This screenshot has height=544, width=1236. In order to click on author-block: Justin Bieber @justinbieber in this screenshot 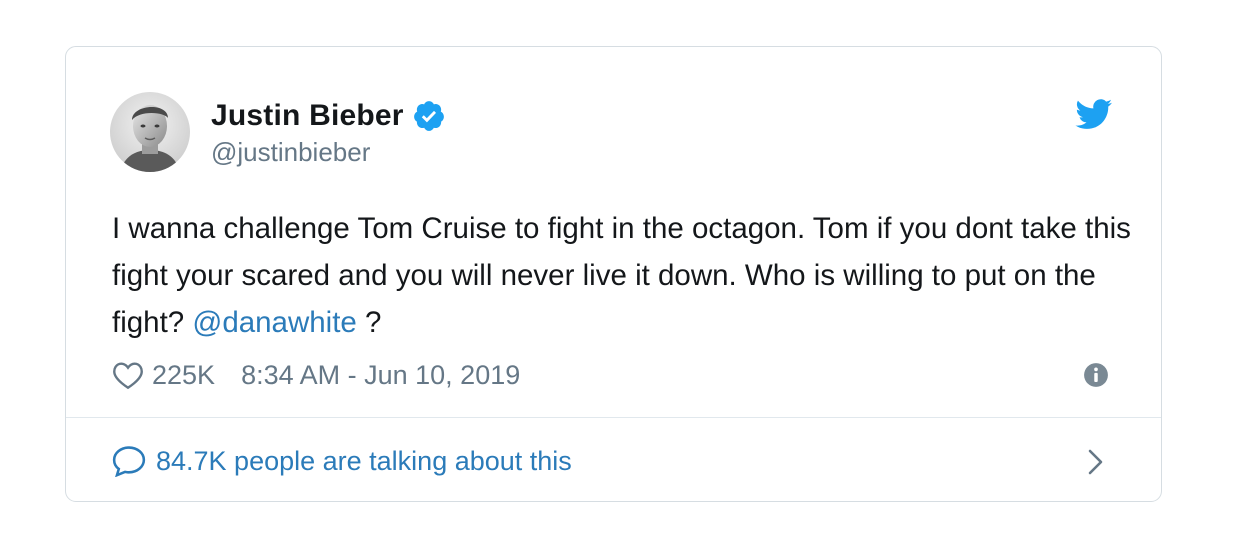, I will do `click(328, 132)`.